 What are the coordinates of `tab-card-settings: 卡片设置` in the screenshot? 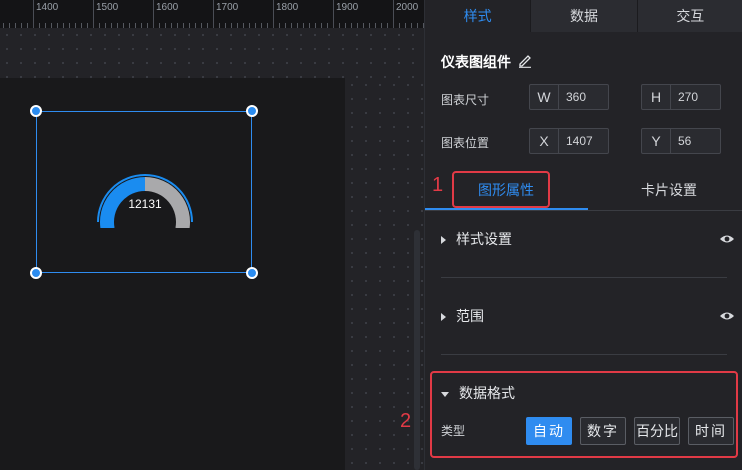 It's located at (669, 190).